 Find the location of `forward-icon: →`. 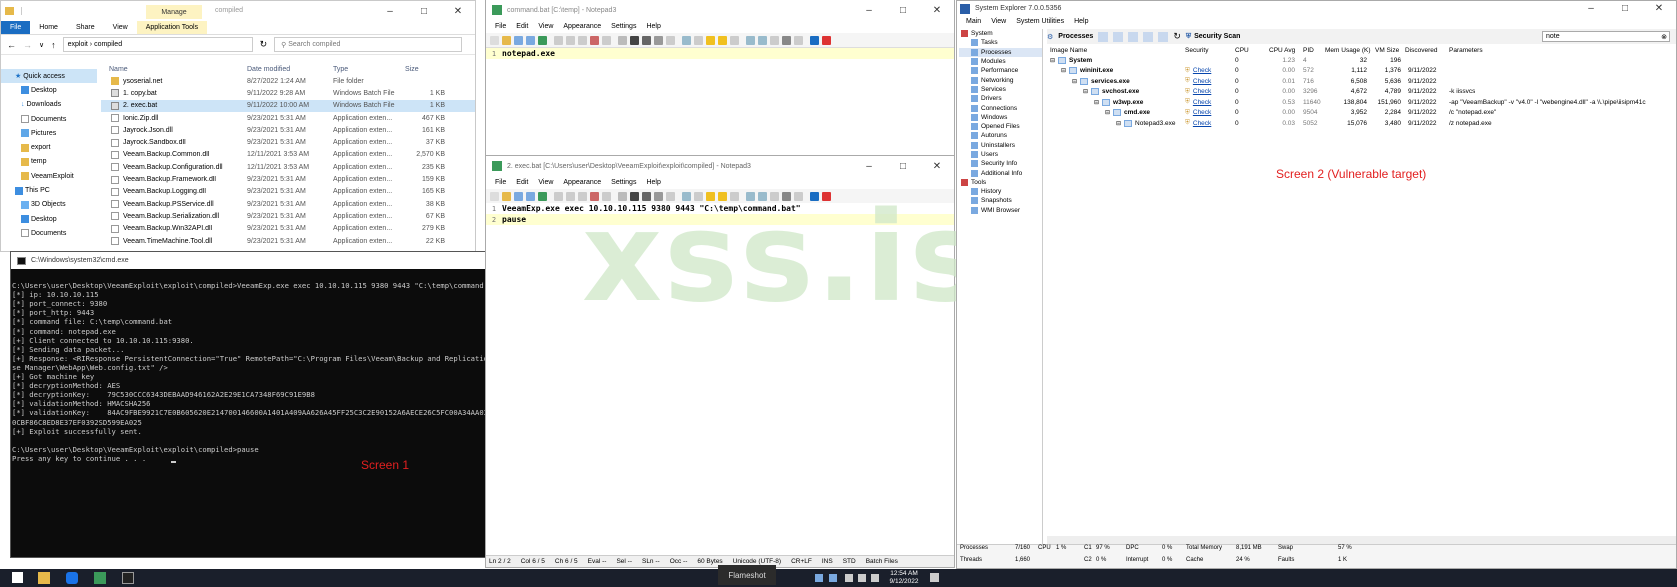

forward-icon: → is located at coordinates (27, 45).